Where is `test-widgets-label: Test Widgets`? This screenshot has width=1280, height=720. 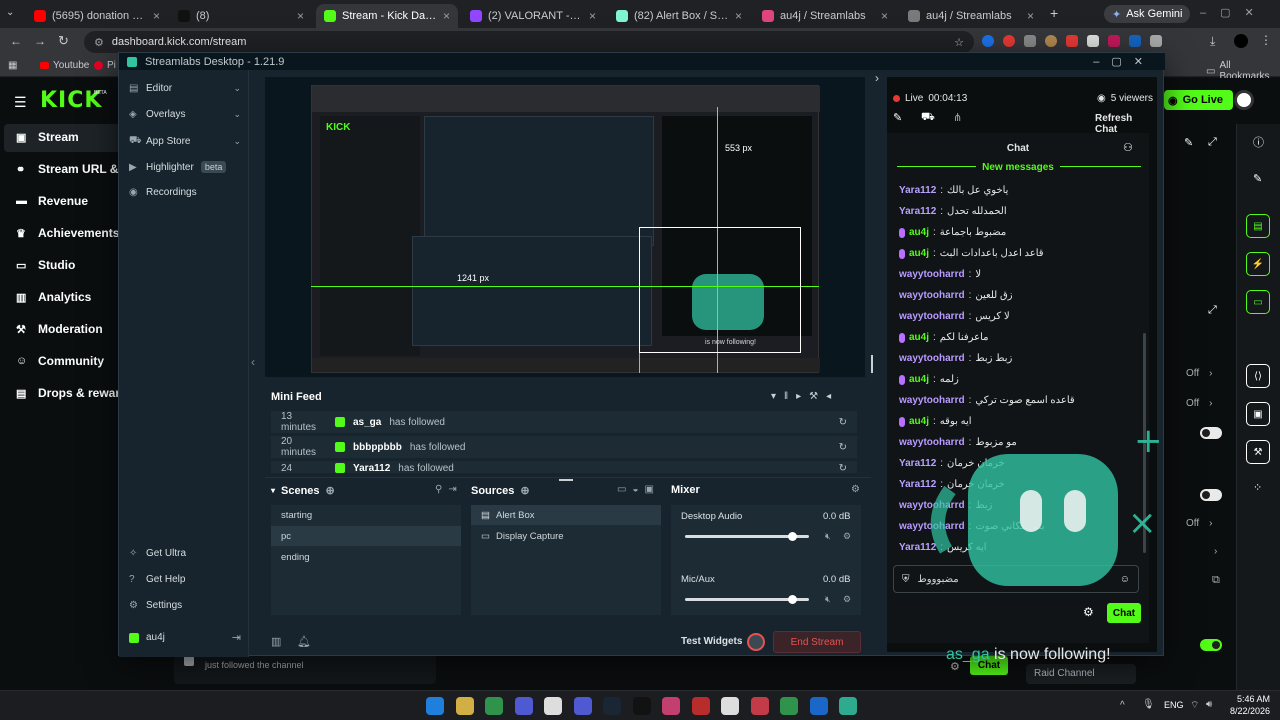
test-widgets-label: Test Widgets is located at coordinates (711, 641).